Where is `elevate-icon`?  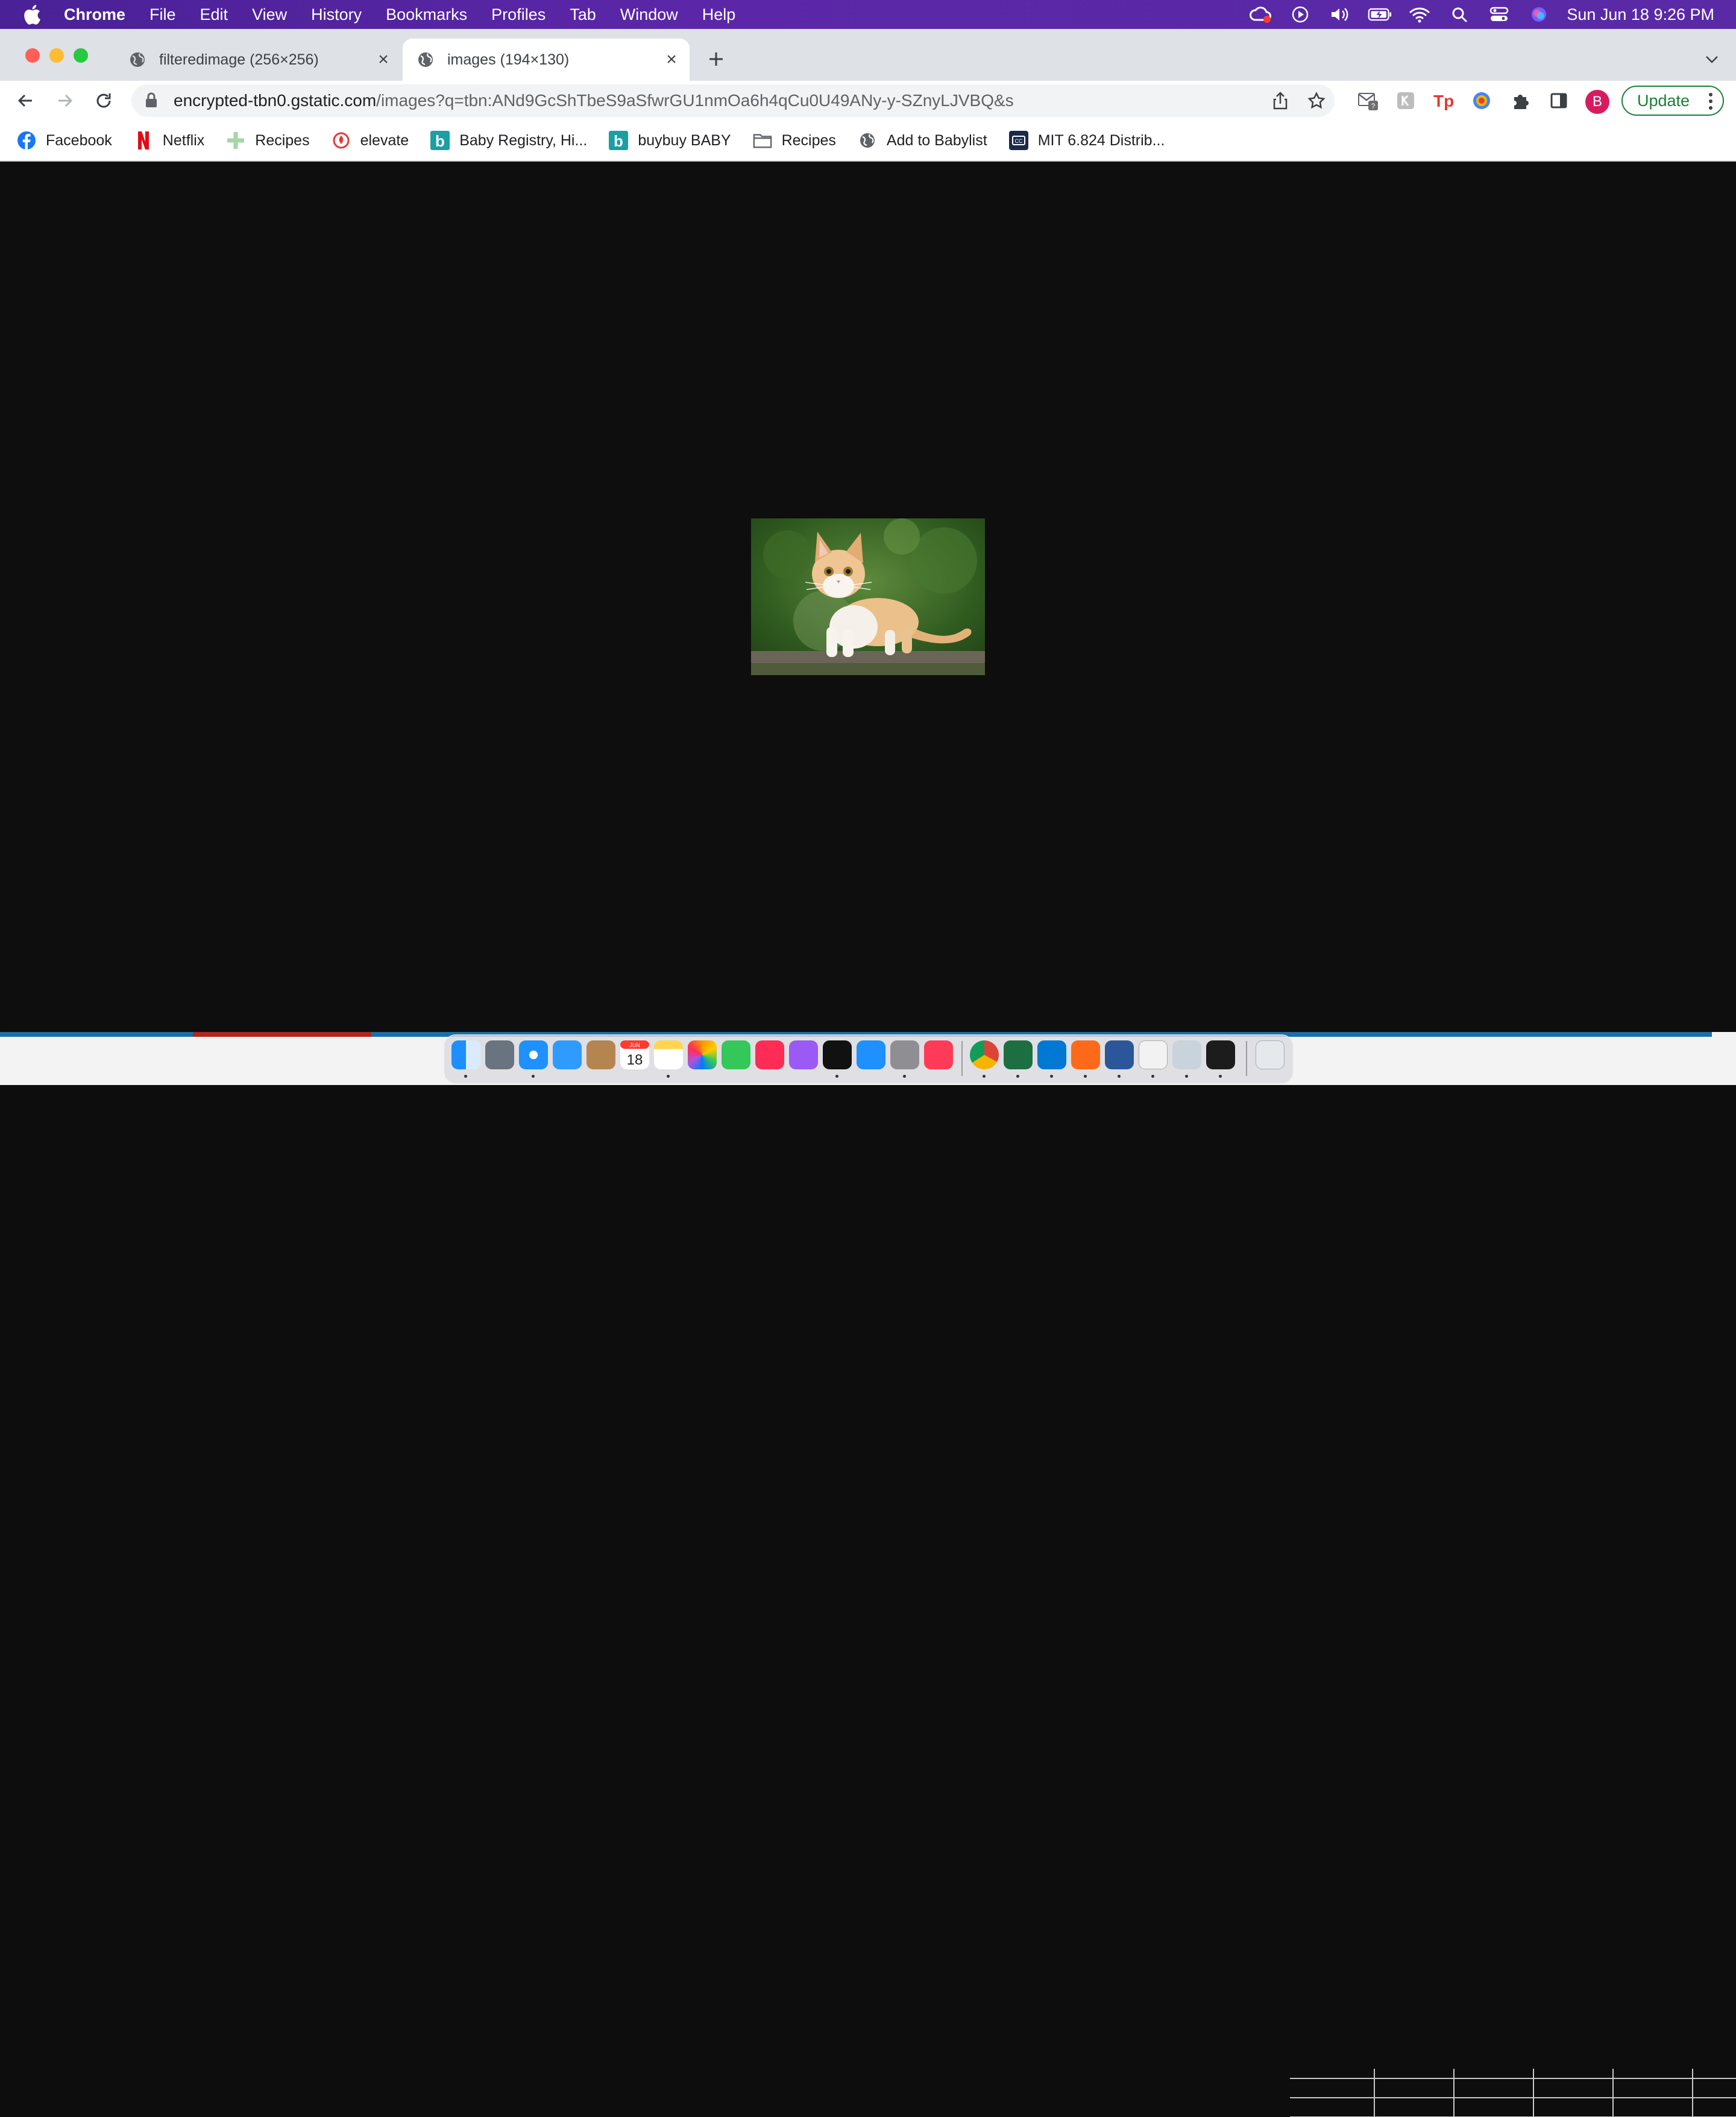
elevate-icon is located at coordinates (341, 140).